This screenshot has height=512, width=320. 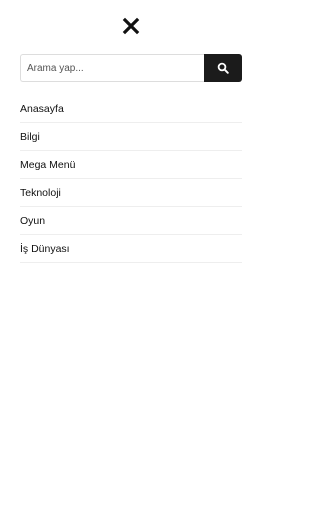 I want to click on menu-item-oyun: Oyun, so click(x=131, y=221).